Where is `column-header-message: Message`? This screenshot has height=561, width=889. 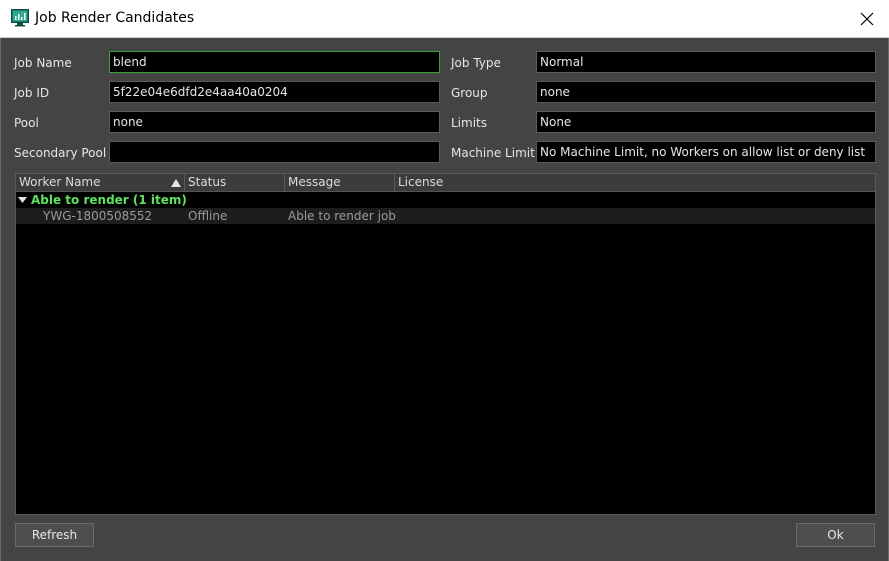 column-header-message: Message is located at coordinates (340, 183).